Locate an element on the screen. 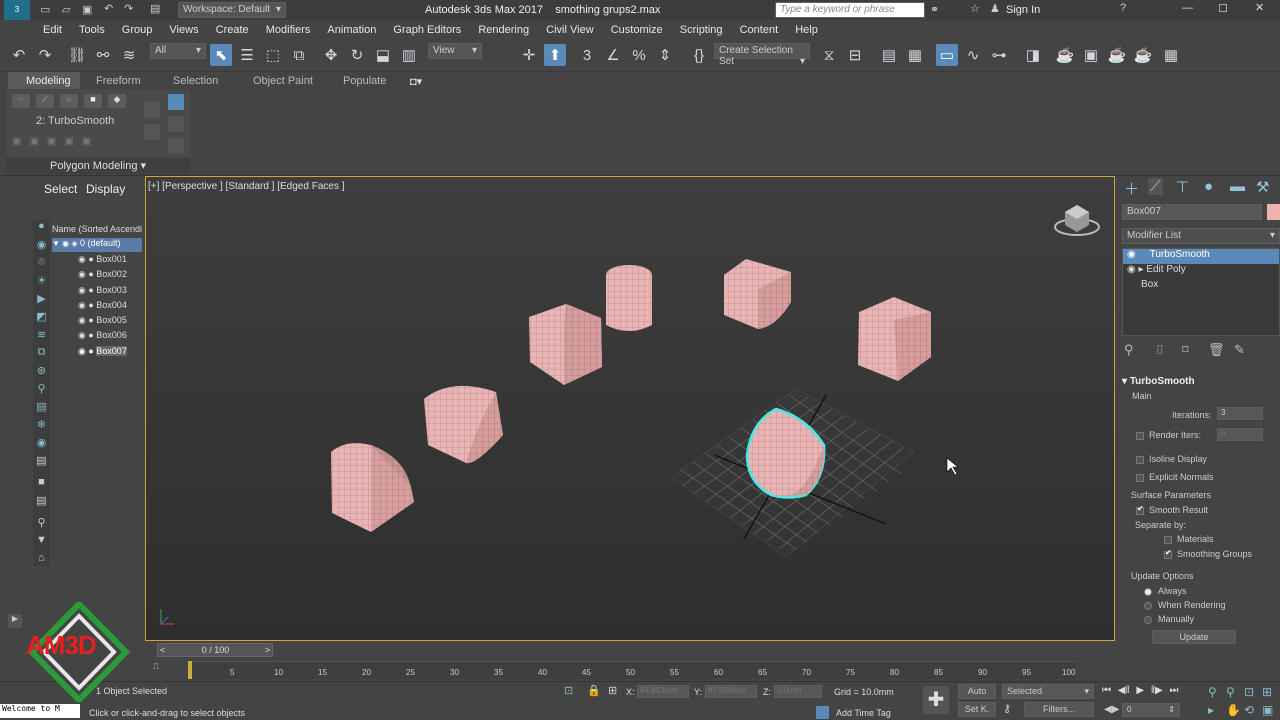 Image resolution: width=1280 pixels, height=720 pixels. render-iters-checkbox is located at coordinates (1140, 435).